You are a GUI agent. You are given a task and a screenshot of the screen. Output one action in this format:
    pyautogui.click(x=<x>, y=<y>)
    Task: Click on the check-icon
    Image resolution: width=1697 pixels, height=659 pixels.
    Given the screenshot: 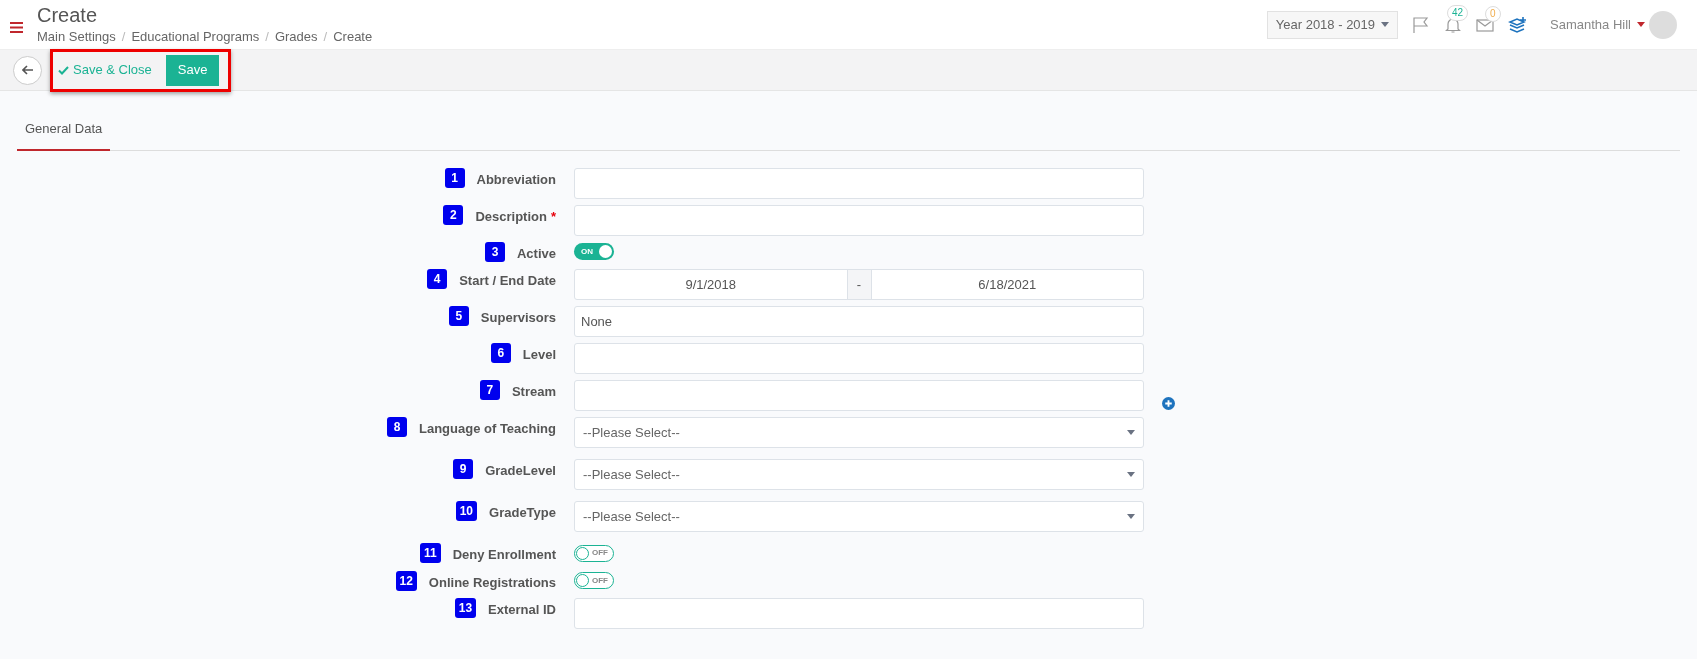 What is the action you would take?
    pyautogui.click(x=63, y=70)
    